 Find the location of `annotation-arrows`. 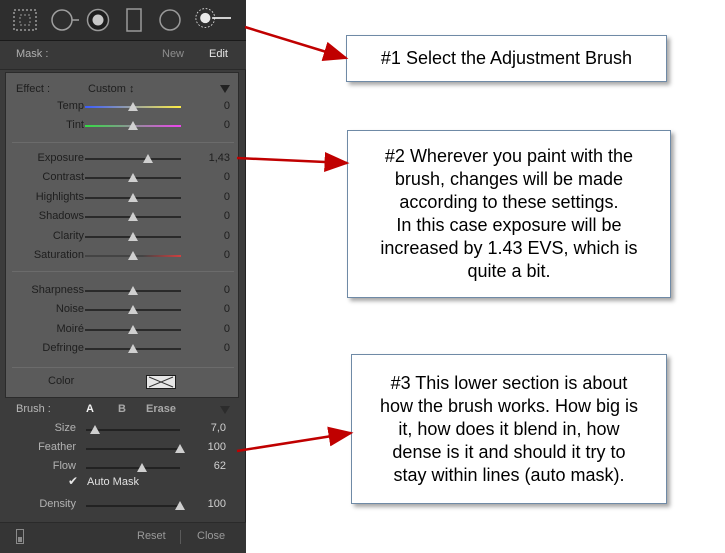

annotation-arrows is located at coordinates (295, 239).